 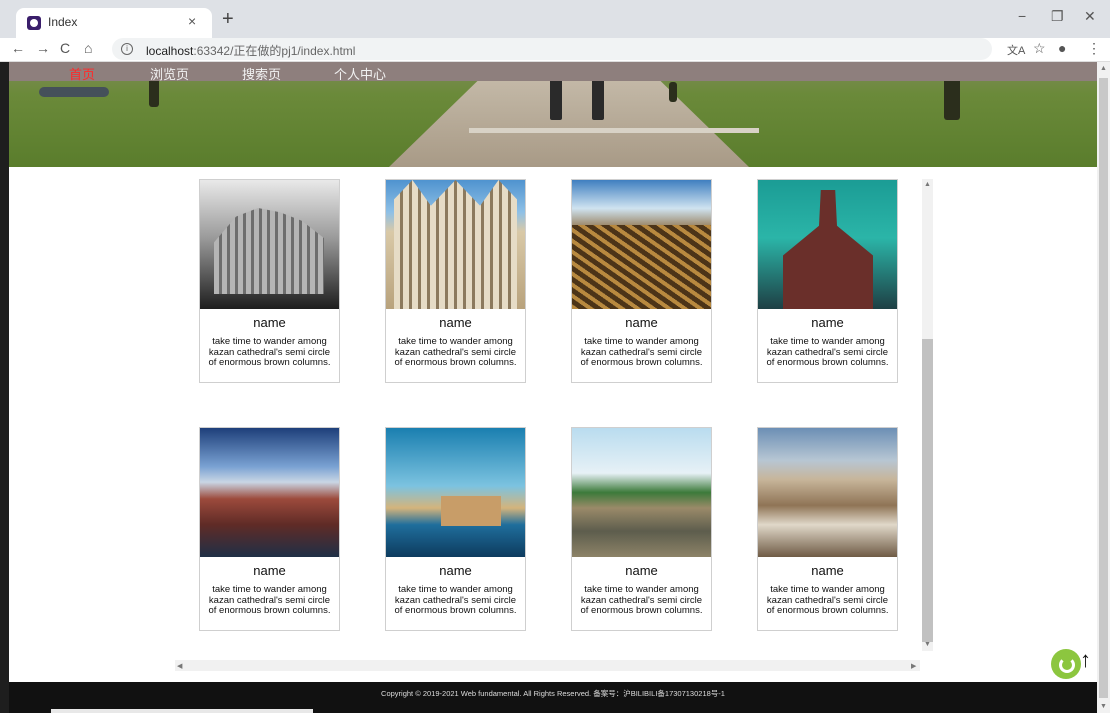 I want to click on translate-icon: 文A, so click(x=1016, y=50).